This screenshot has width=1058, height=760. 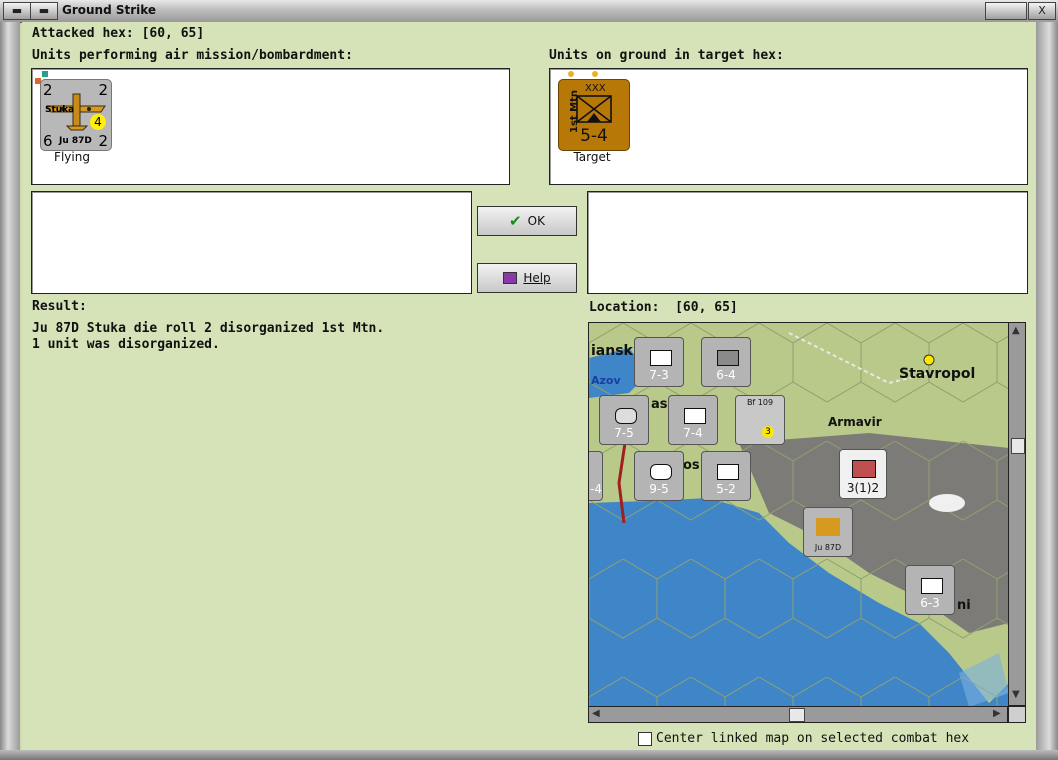 What do you see at coordinates (510, 278) in the screenshot?
I see `help-book-icon` at bounding box center [510, 278].